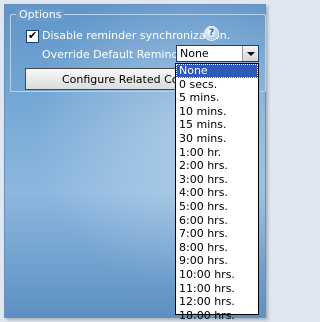 The image size is (320, 322). Describe the element at coordinates (217, 71) in the screenshot. I see `dropdown-option: None` at that location.